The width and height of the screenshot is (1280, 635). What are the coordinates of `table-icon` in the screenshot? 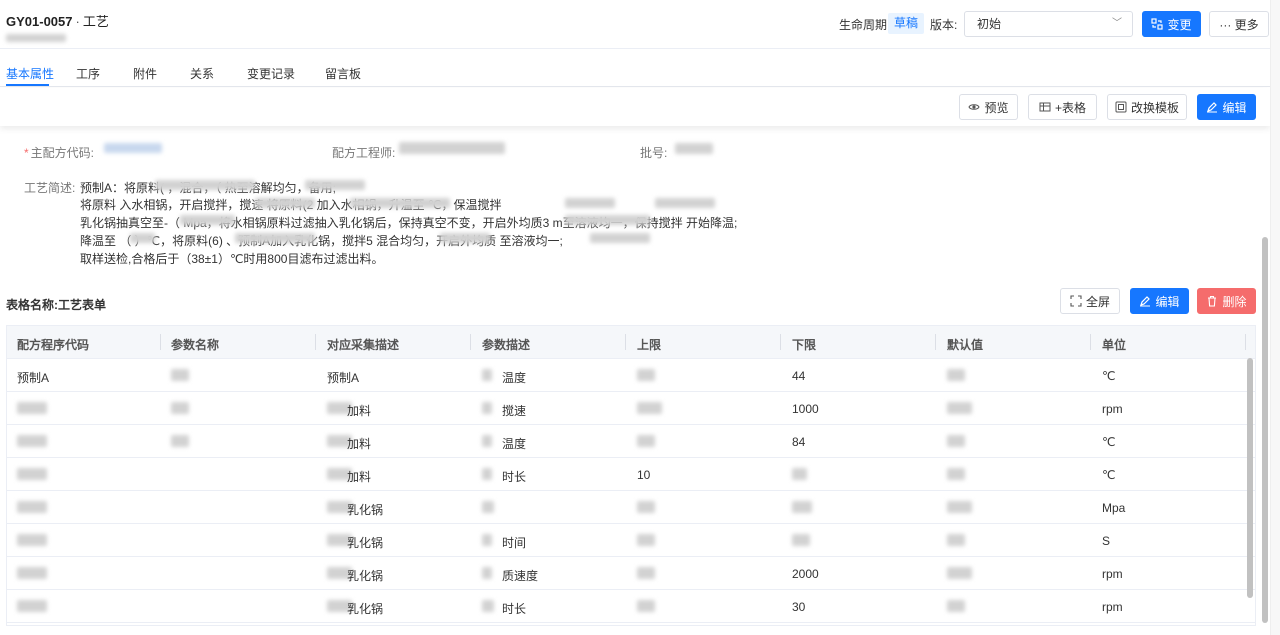 It's located at (1045, 107).